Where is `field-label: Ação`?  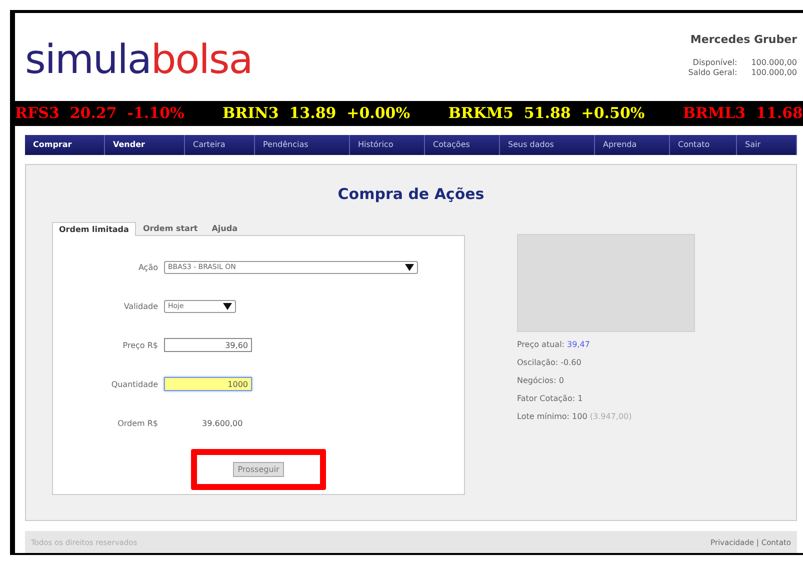
field-label: Ação is located at coordinates (147, 267).